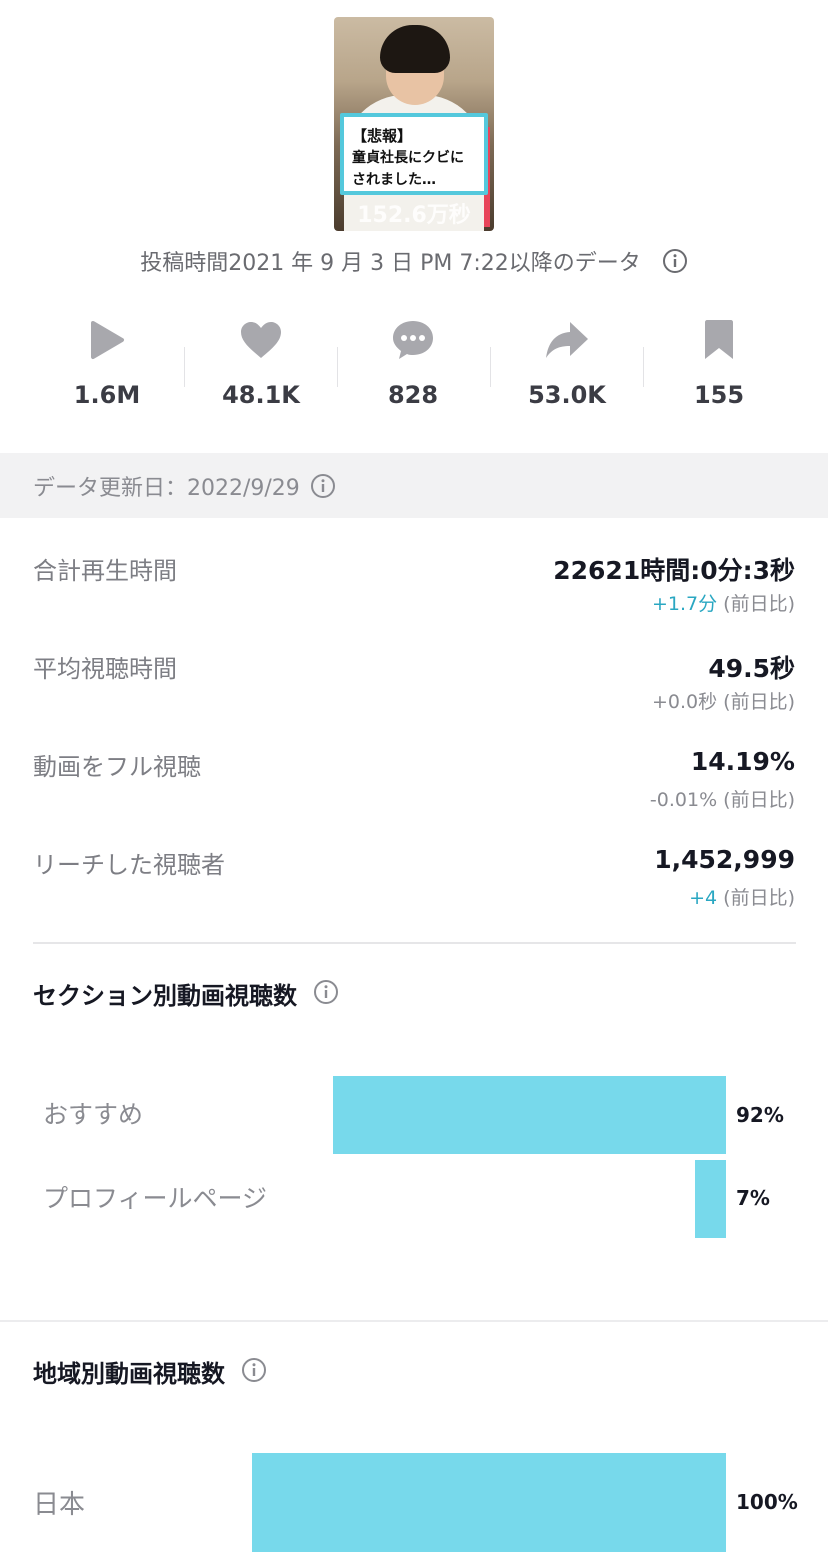 Image resolution: width=828 pixels, height=1567 pixels. I want to click on stat-likes-value: 48.1K, so click(261, 395).